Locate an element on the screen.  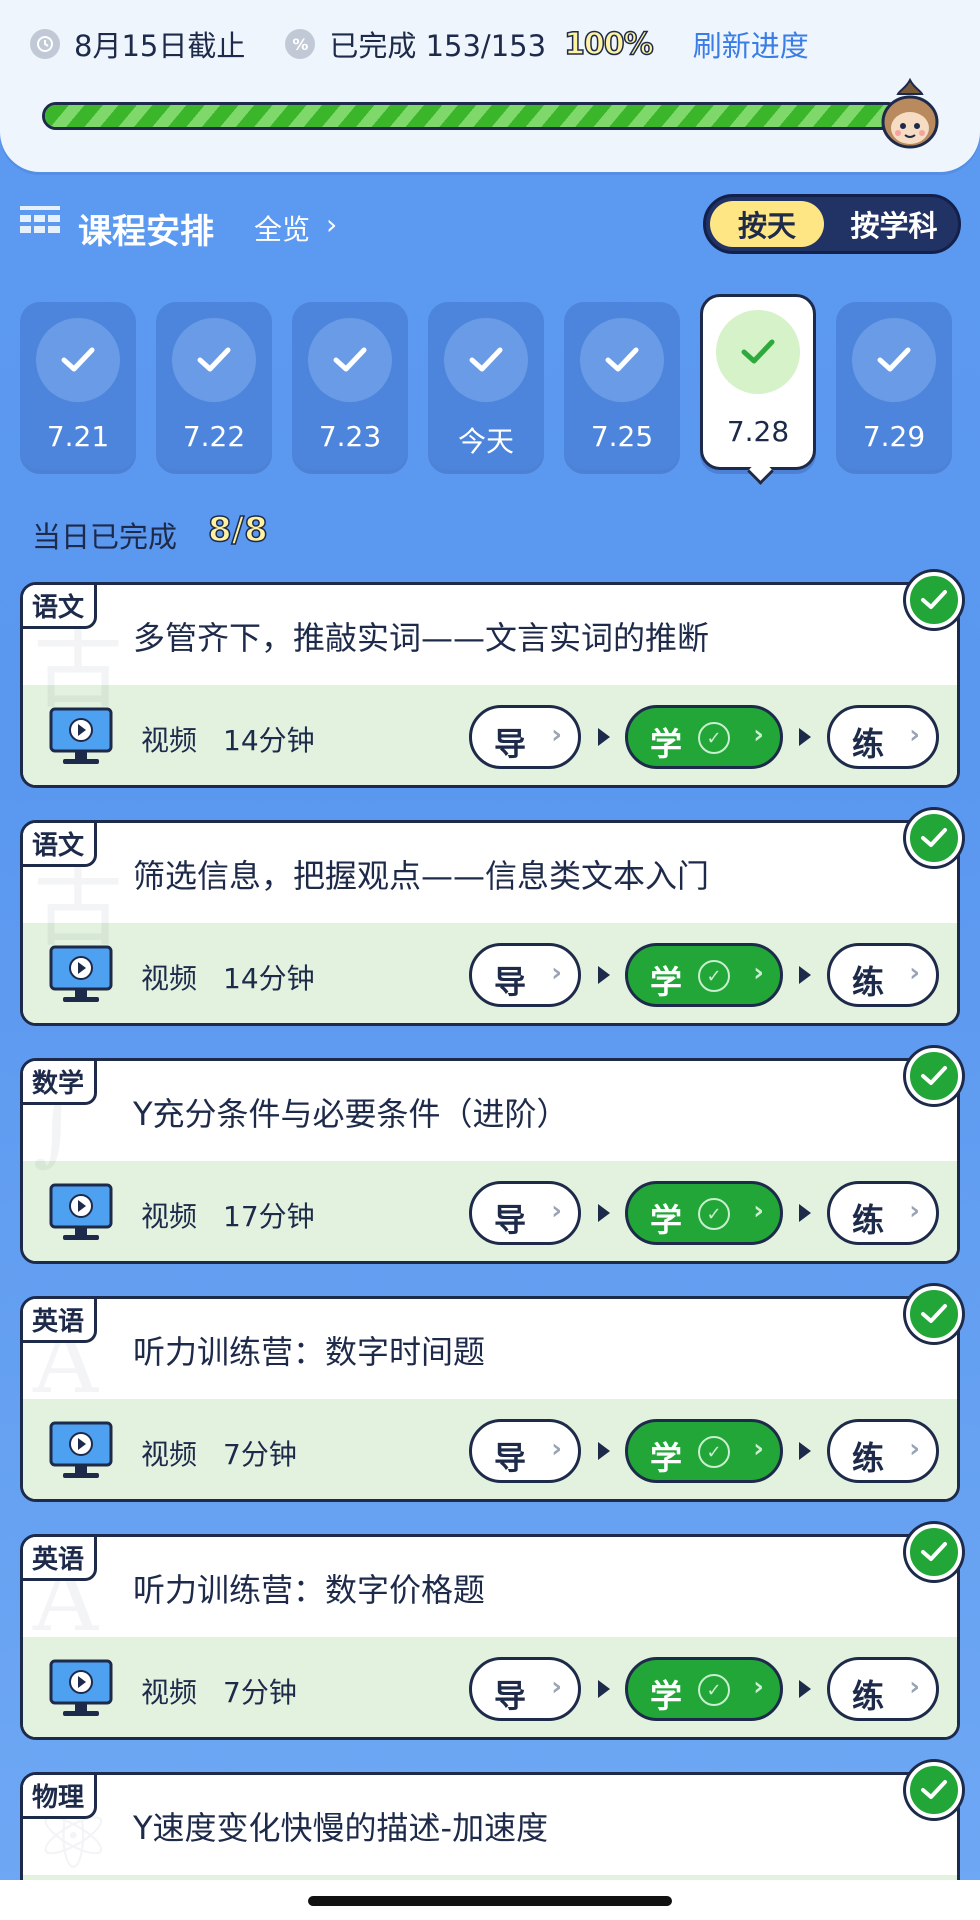
view-toggle: 按天 按学科 is located at coordinates (832, 224).